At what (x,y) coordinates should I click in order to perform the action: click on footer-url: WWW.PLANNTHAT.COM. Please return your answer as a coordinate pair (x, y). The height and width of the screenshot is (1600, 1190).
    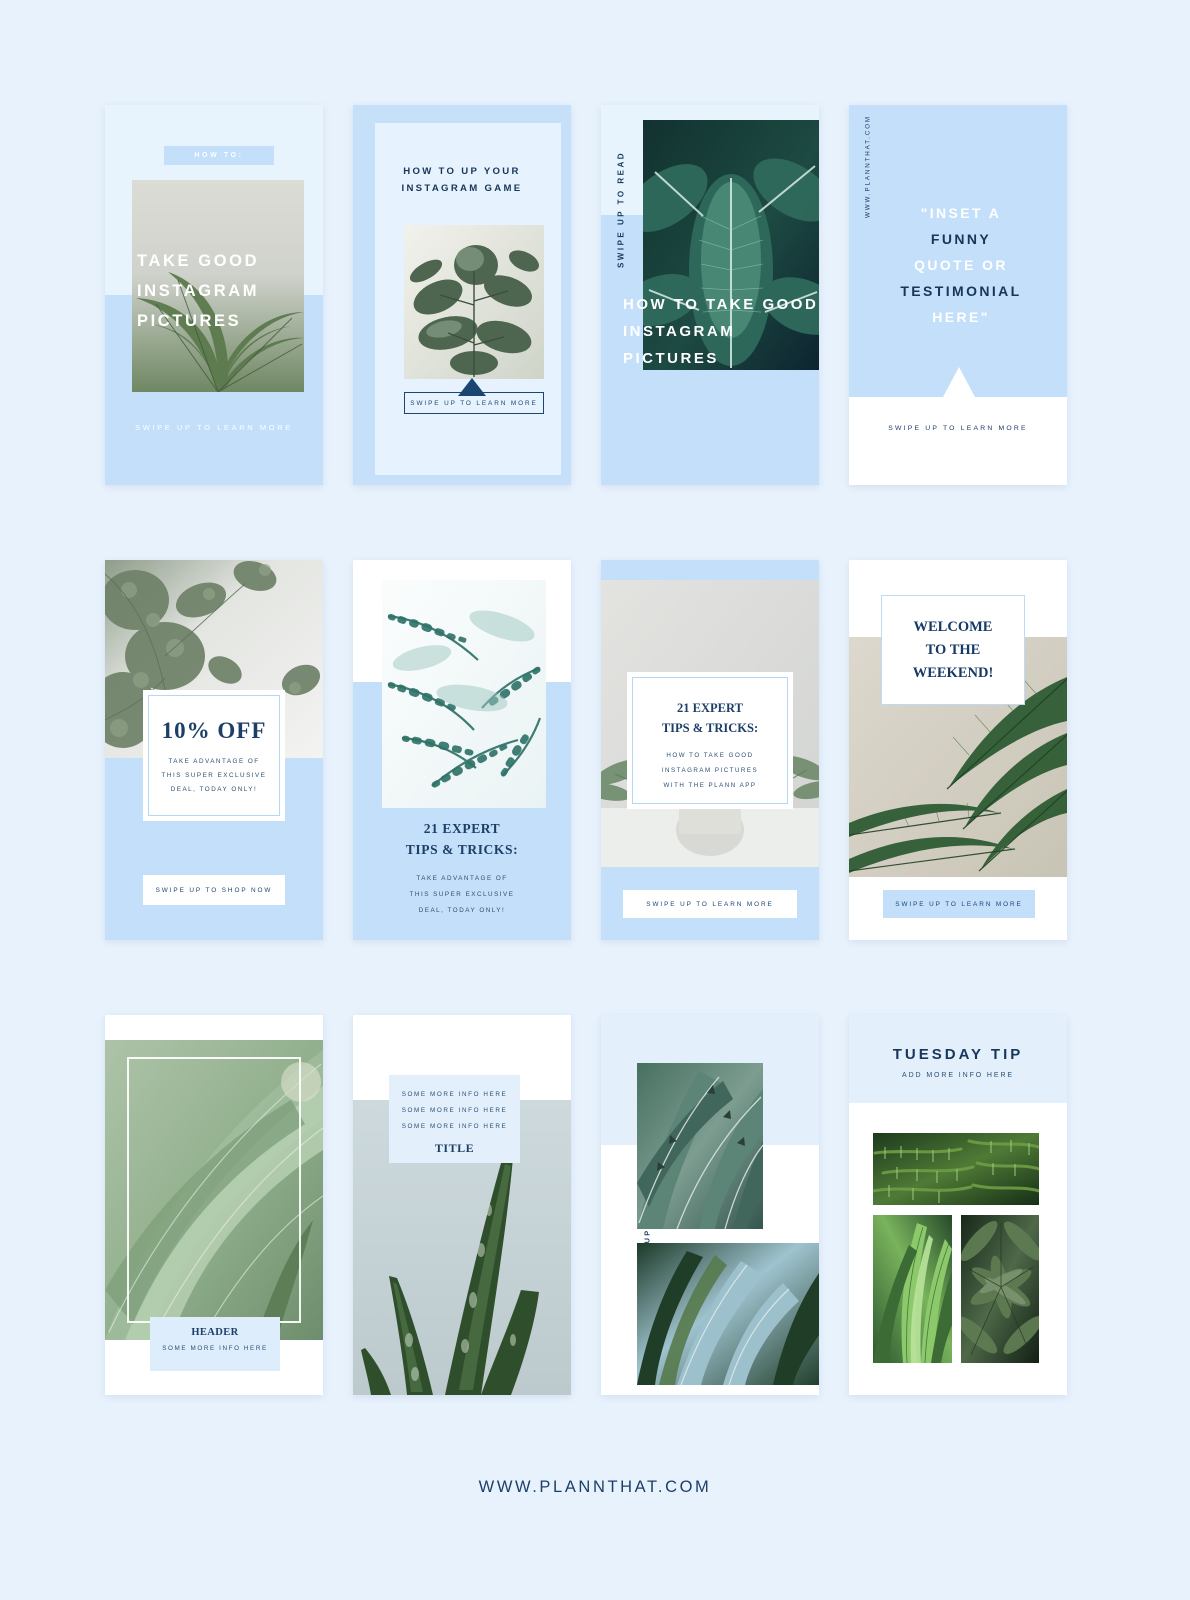
    Looking at the image, I should click on (595, 1487).